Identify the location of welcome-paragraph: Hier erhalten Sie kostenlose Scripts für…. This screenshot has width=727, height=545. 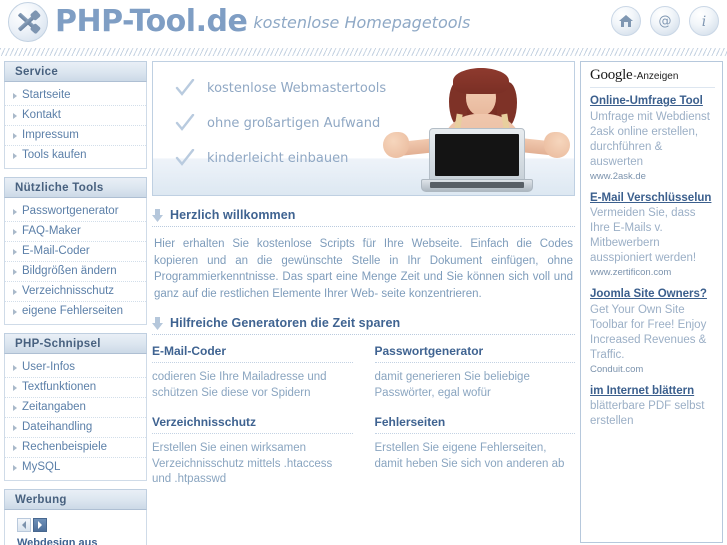
(363, 269).